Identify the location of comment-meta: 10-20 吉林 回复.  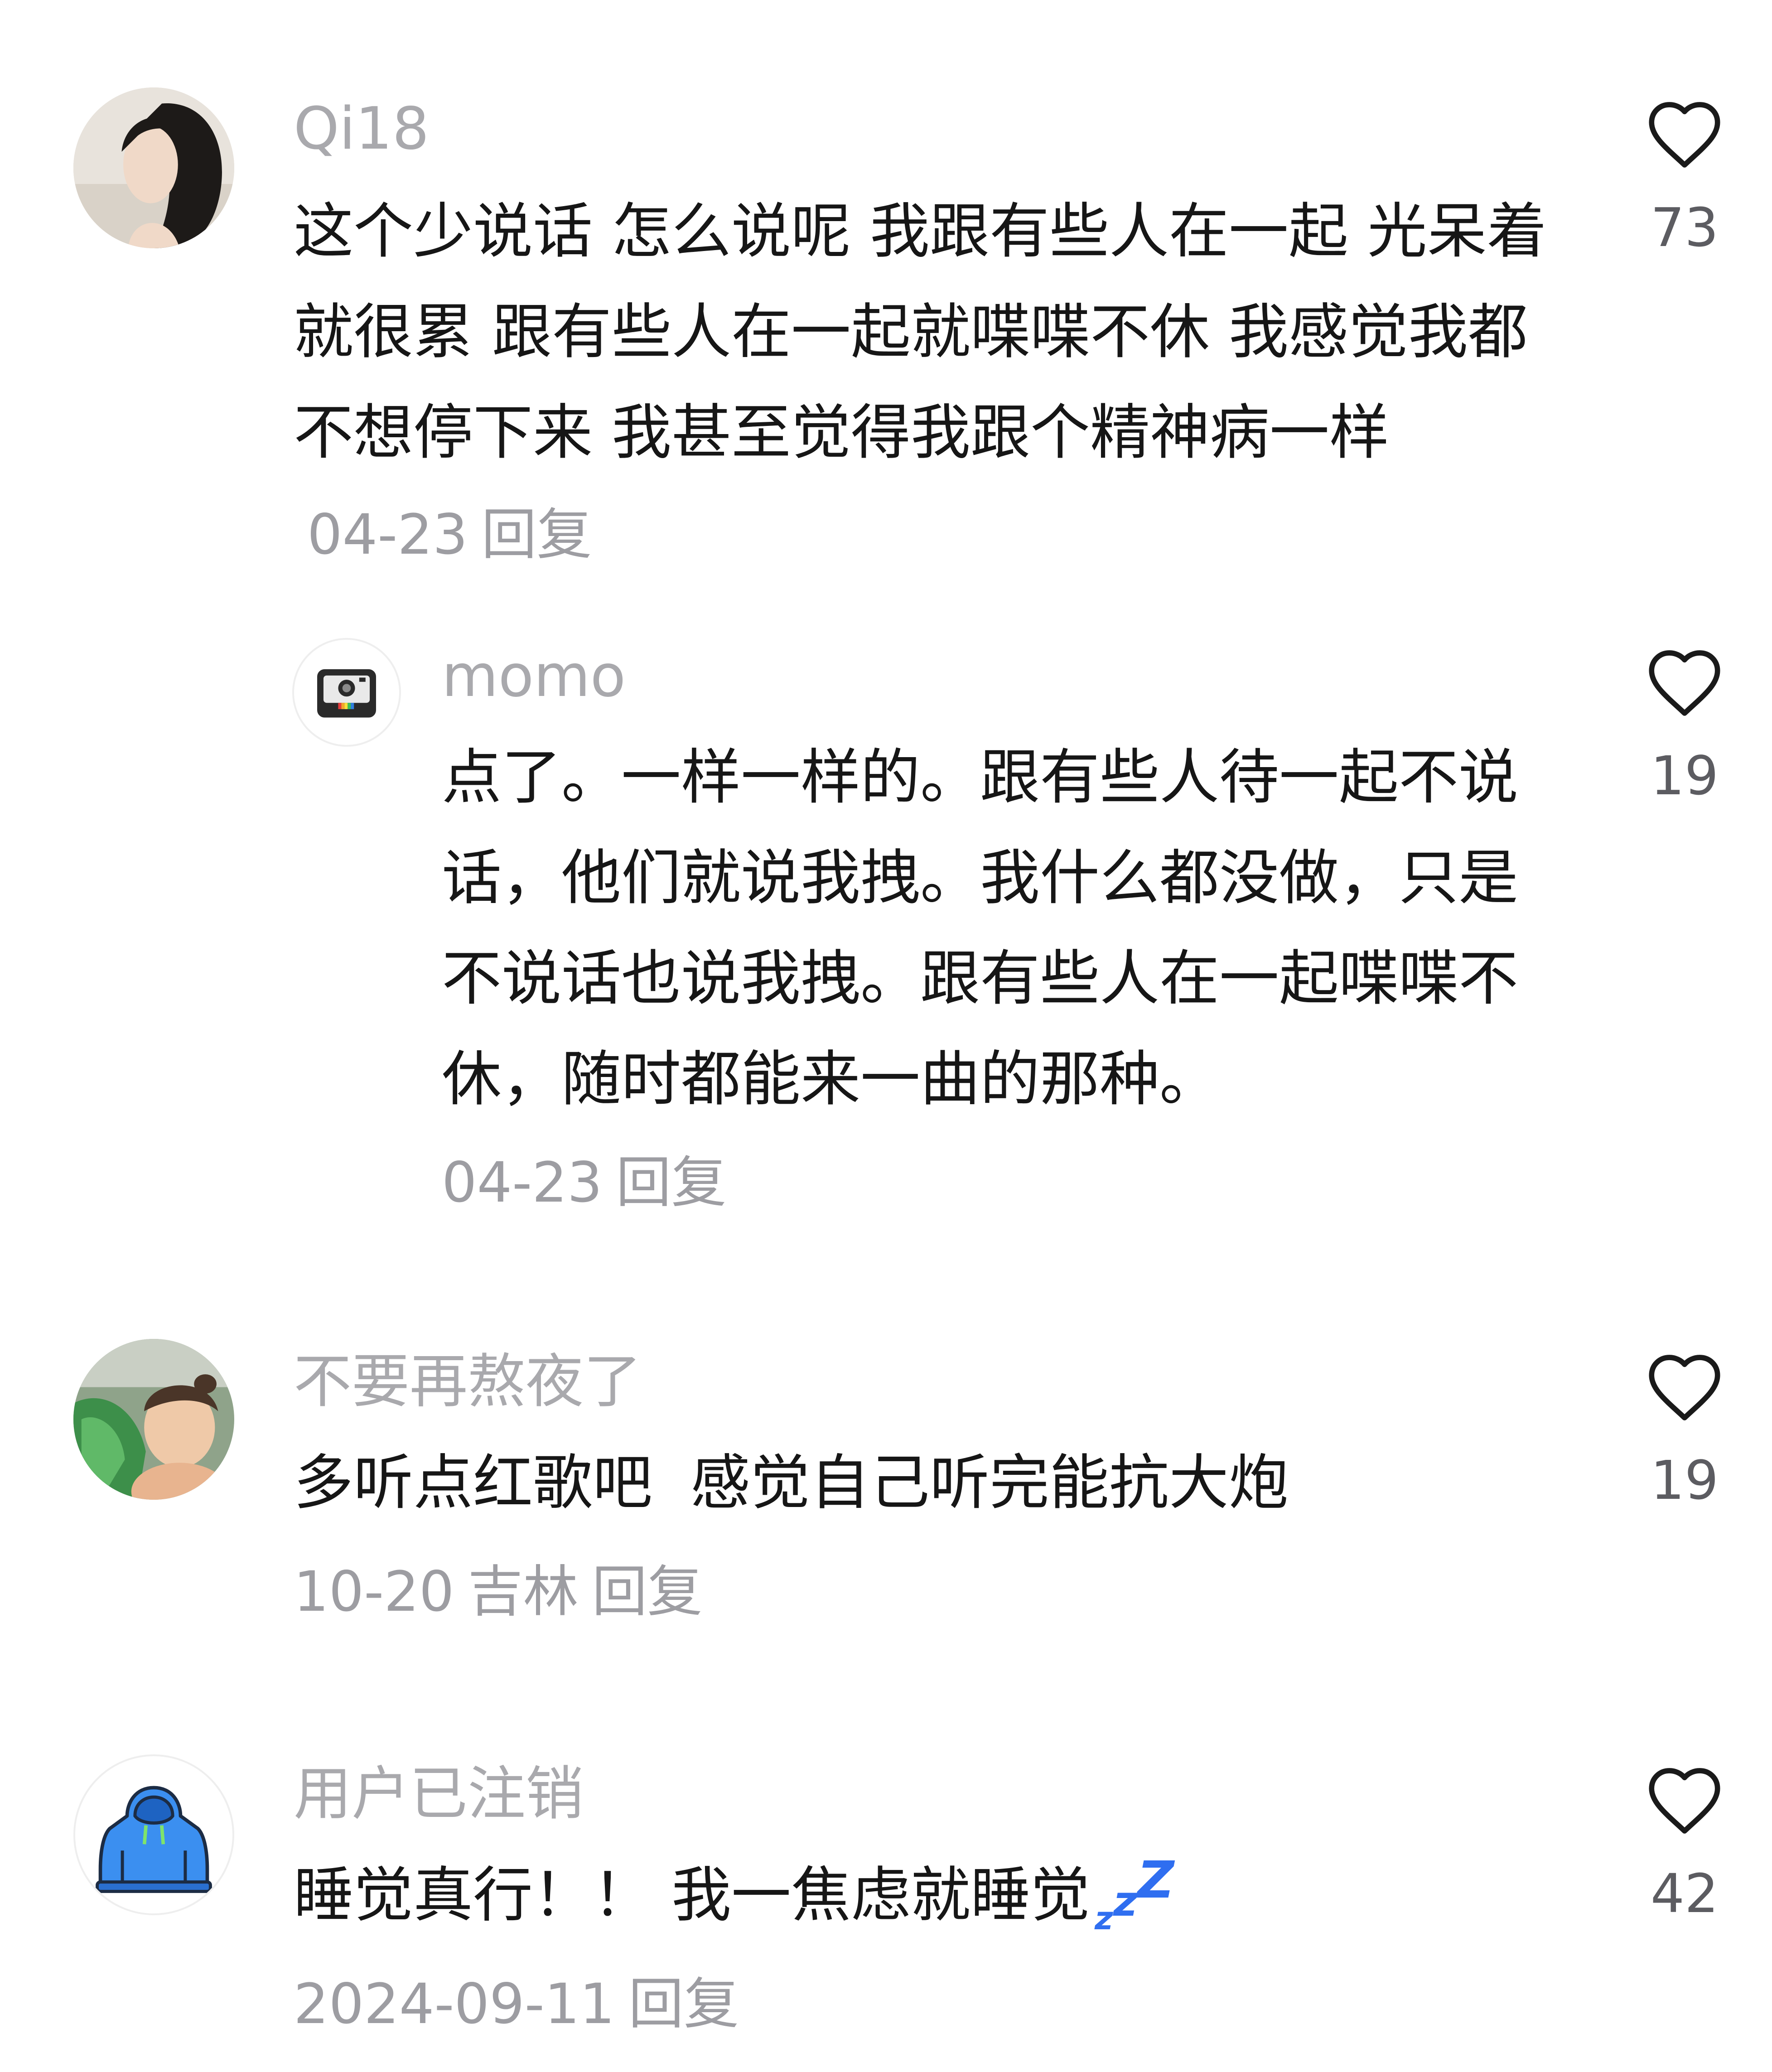
(505, 1592).